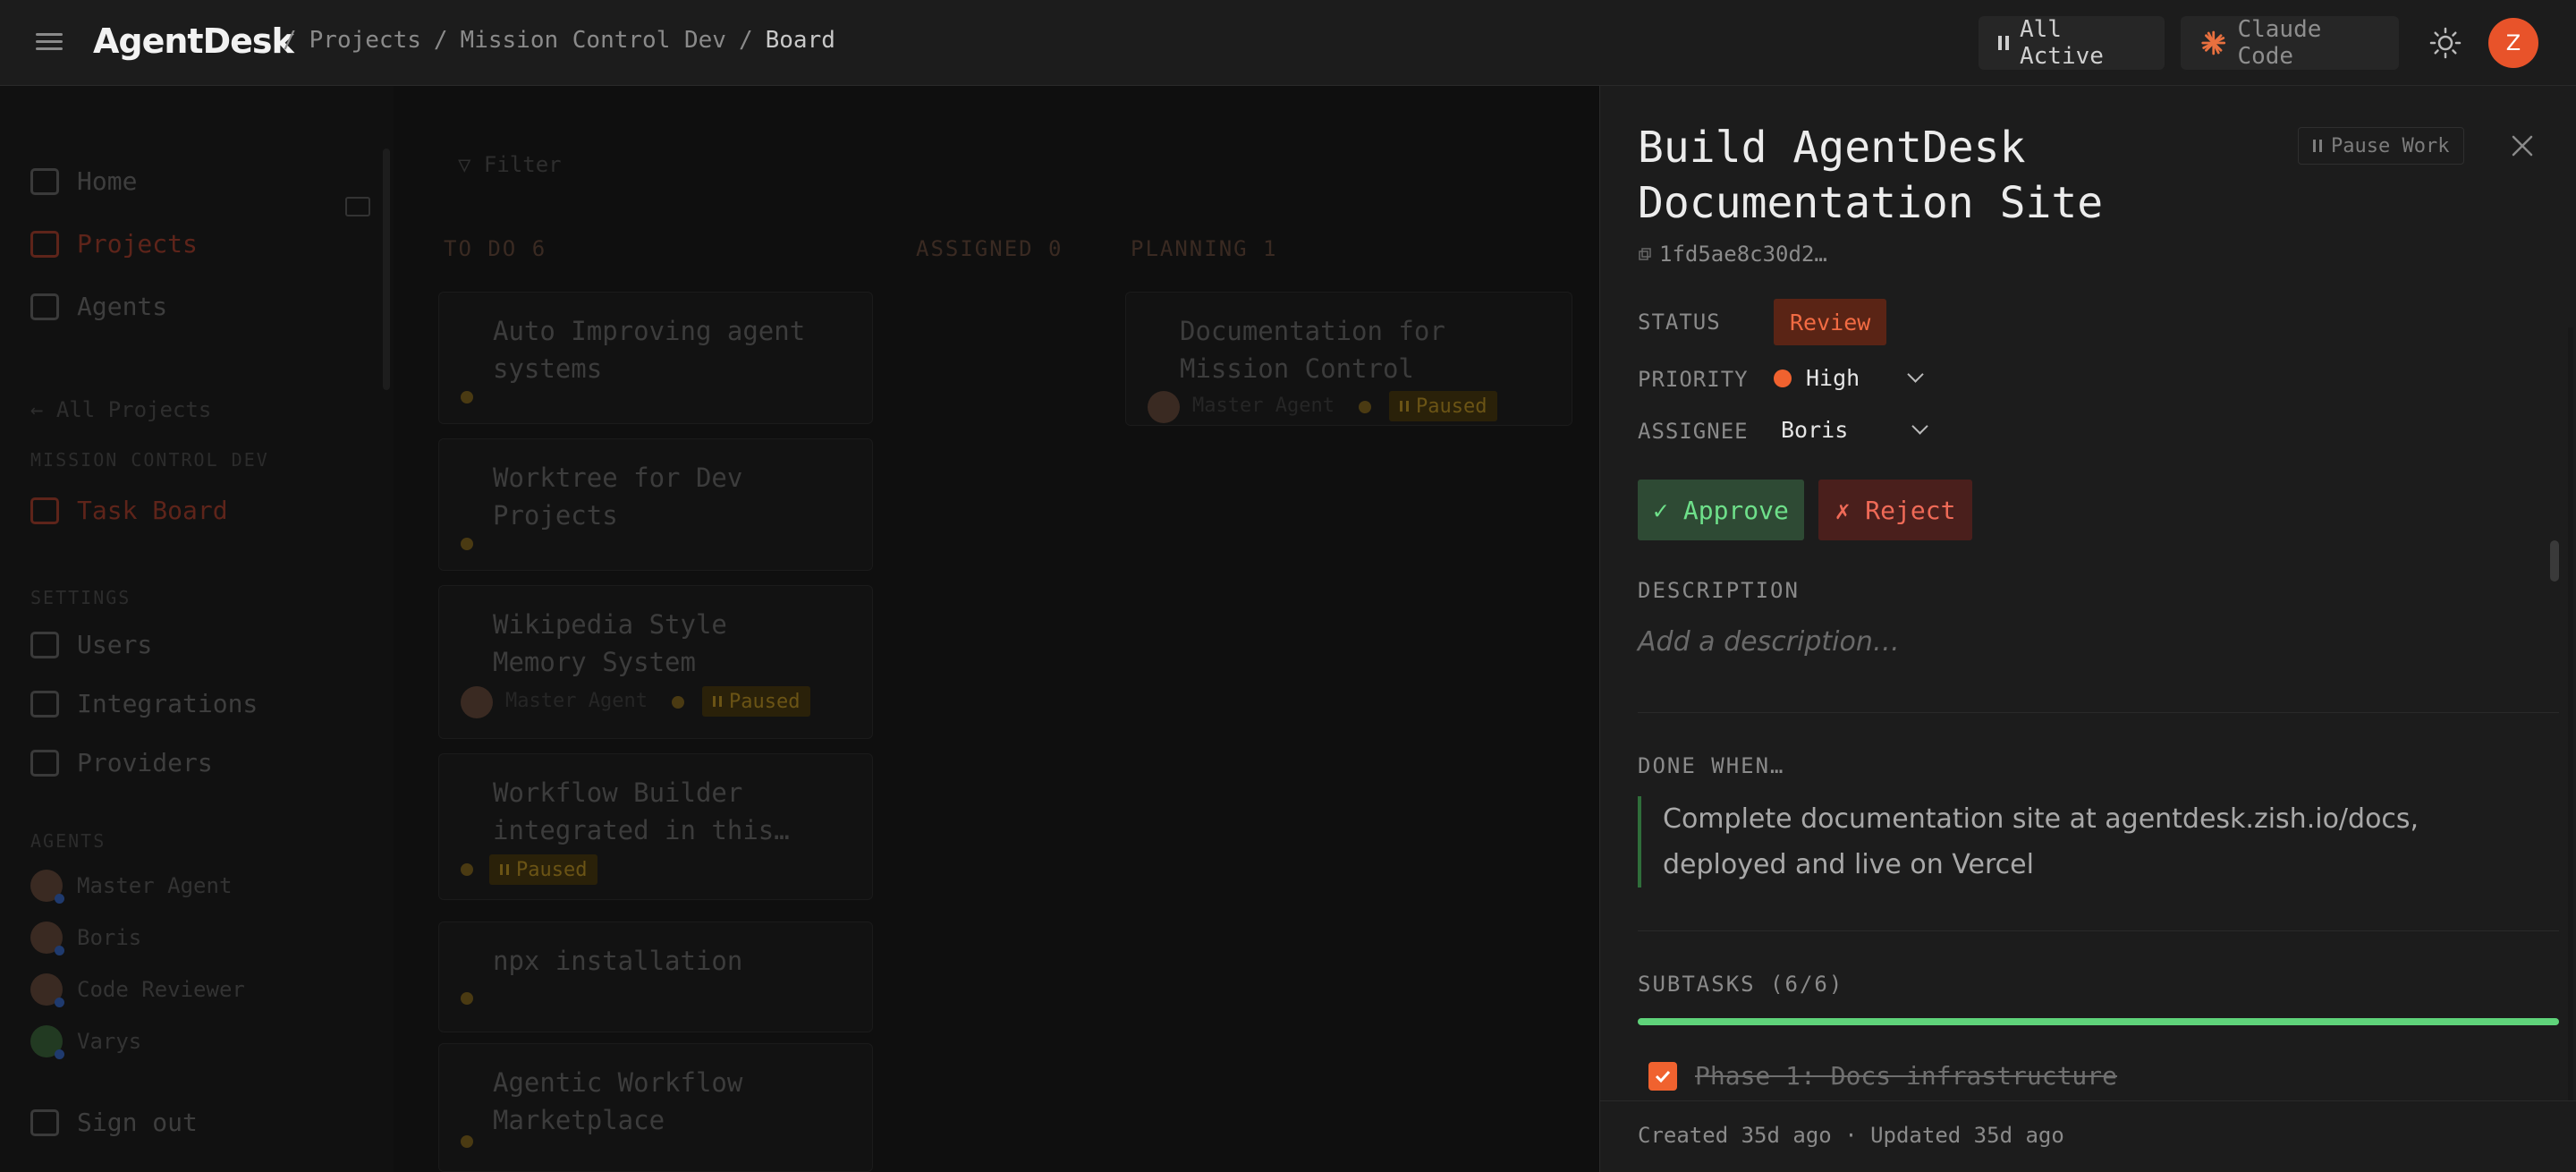 Image resolution: width=2576 pixels, height=1172 pixels. Describe the element at coordinates (2522, 145) in the screenshot. I see `close-icon` at that location.